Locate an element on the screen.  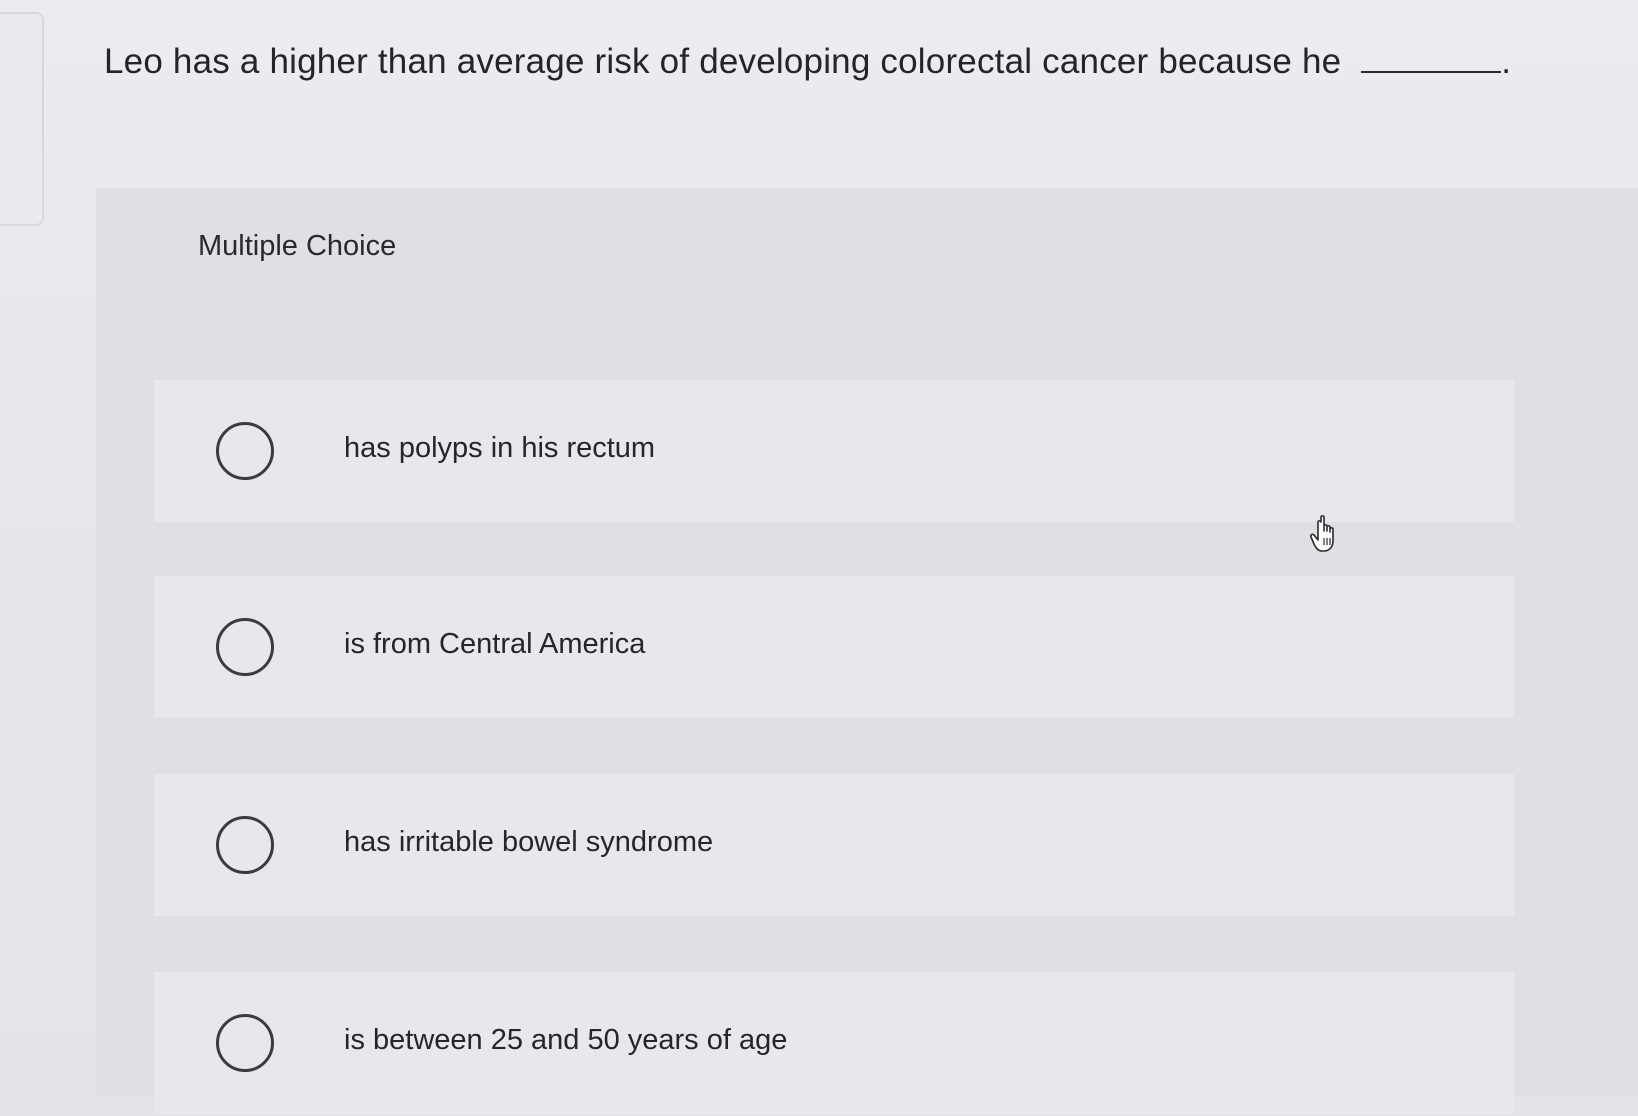
left-side-tab is located at coordinates (22, 119).